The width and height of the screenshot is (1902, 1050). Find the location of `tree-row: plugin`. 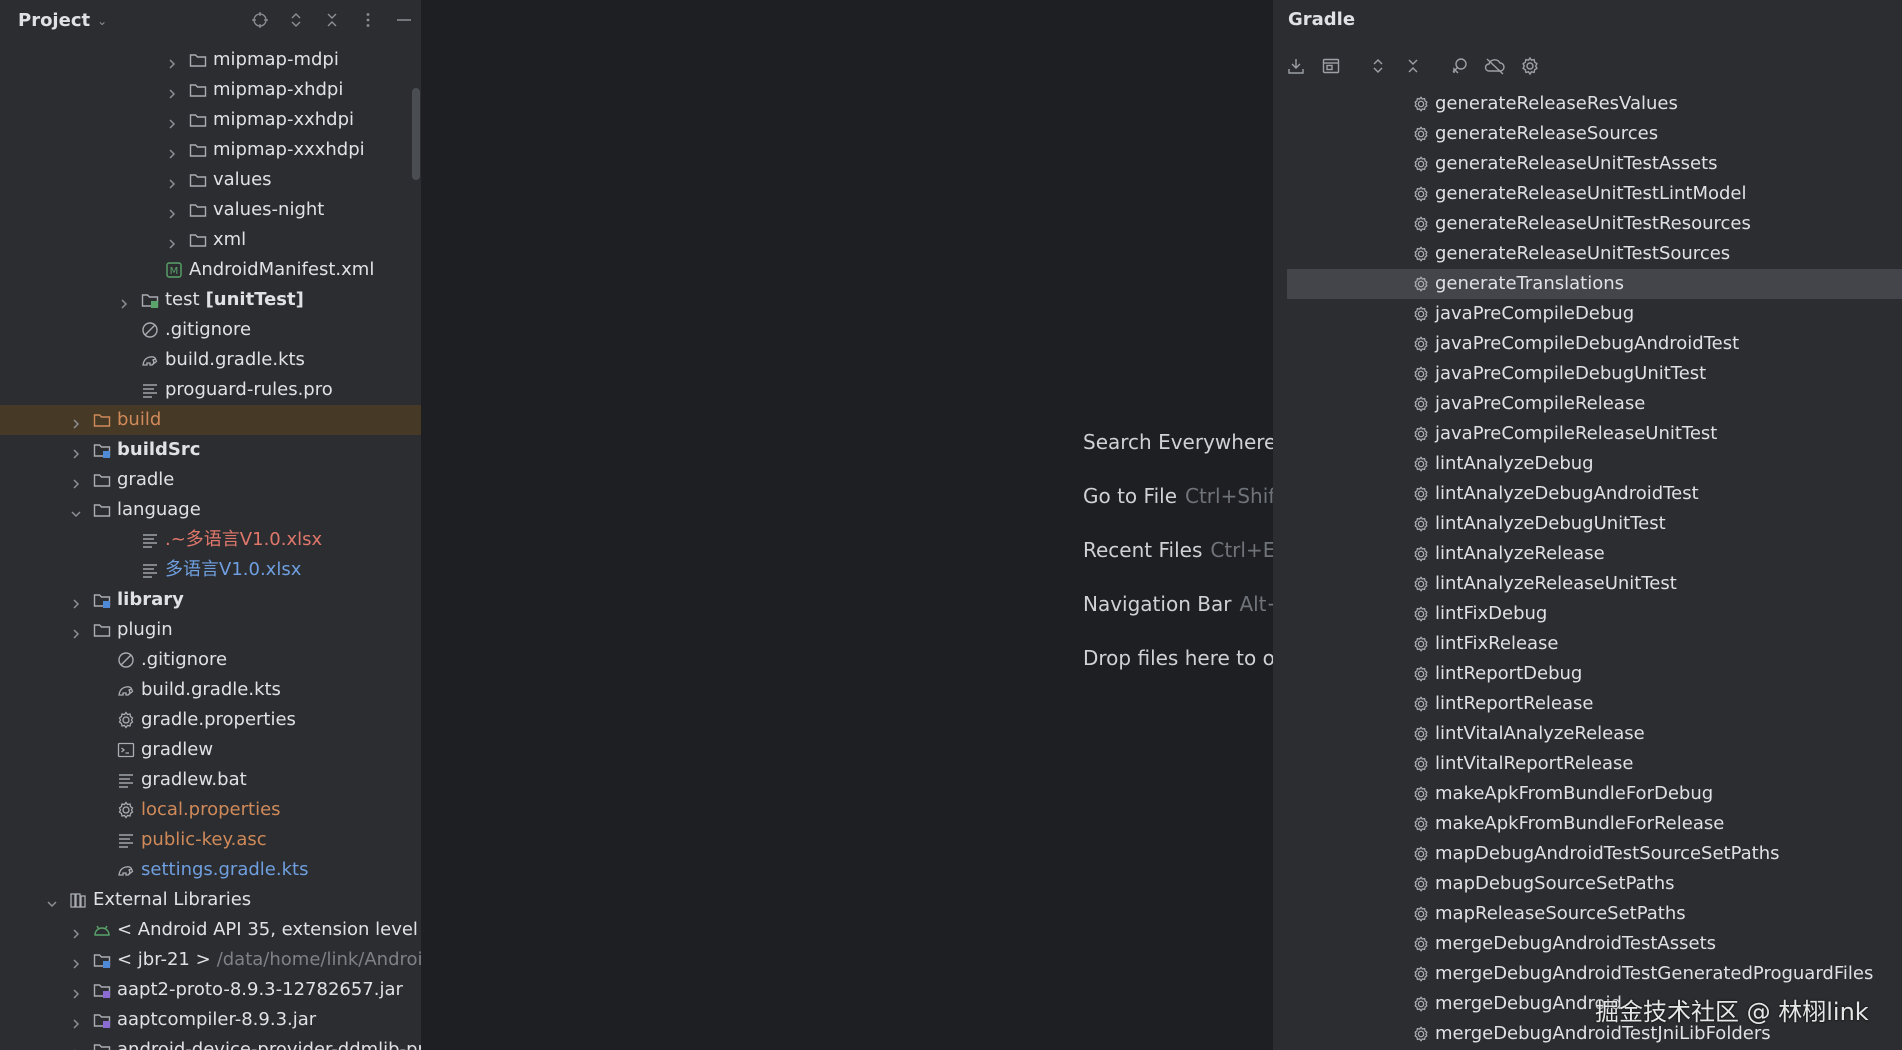

tree-row: plugin is located at coordinates (210, 630).